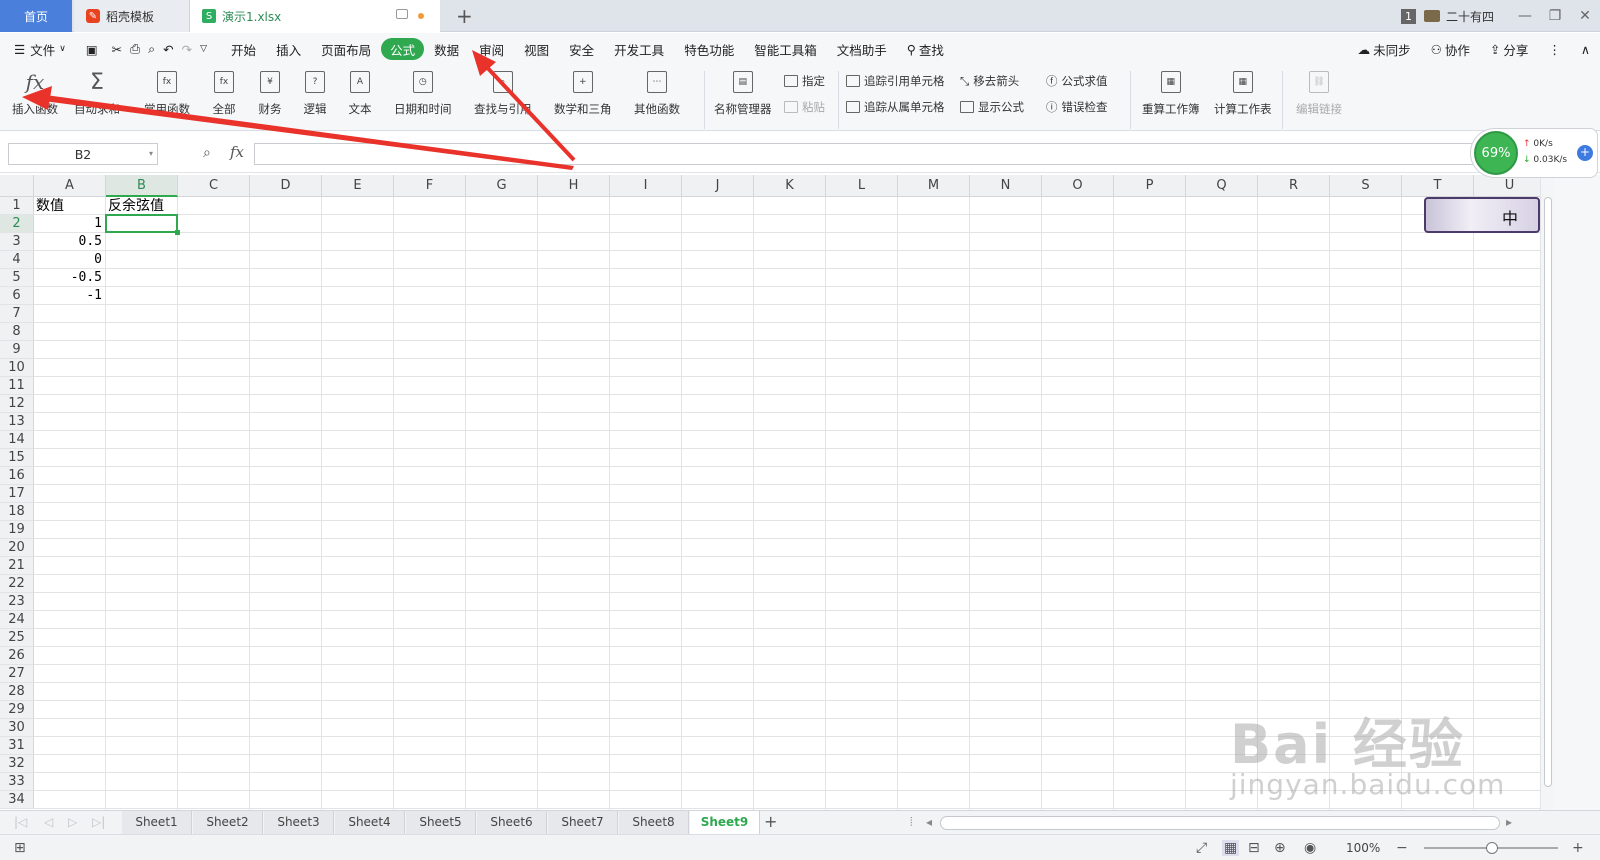 The width and height of the screenshot is (1600, 860). What do you see at coordinates (1077, 107) in the screenshot?
I see `error-check-button: ⓘ 错误检查` at bounding box center [1077, 107].